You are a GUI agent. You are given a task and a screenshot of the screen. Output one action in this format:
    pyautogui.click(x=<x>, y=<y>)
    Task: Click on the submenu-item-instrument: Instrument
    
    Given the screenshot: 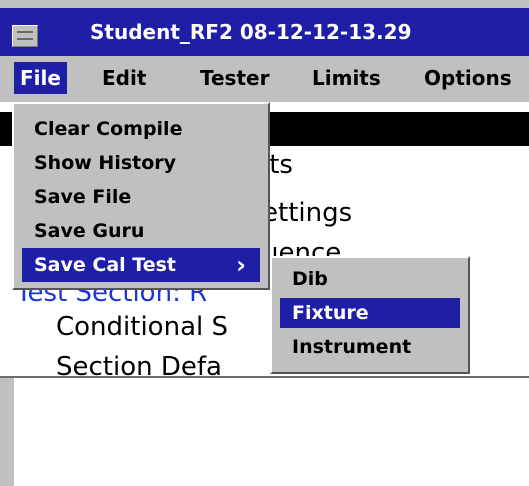 What is the action you would take?
    pyautogui.click(x=370, y=347)
    